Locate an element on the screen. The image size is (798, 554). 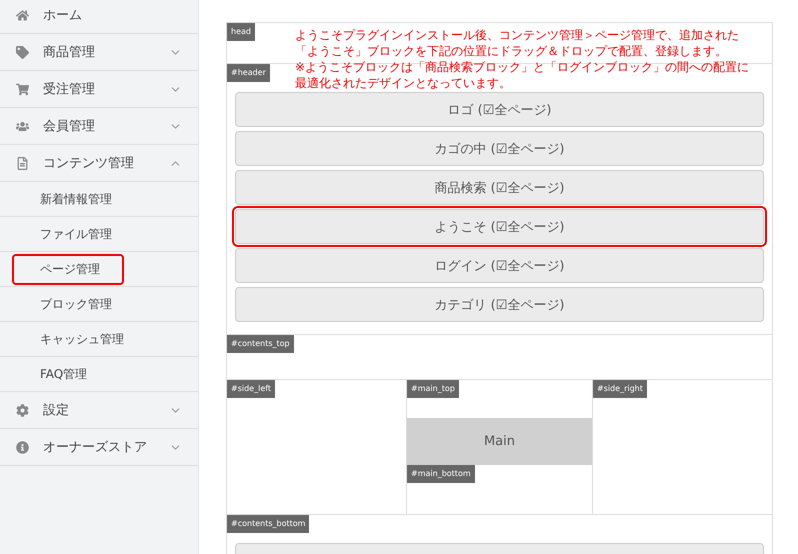
submenu-item: ファイル管理 is located at coordinates (74, 234).